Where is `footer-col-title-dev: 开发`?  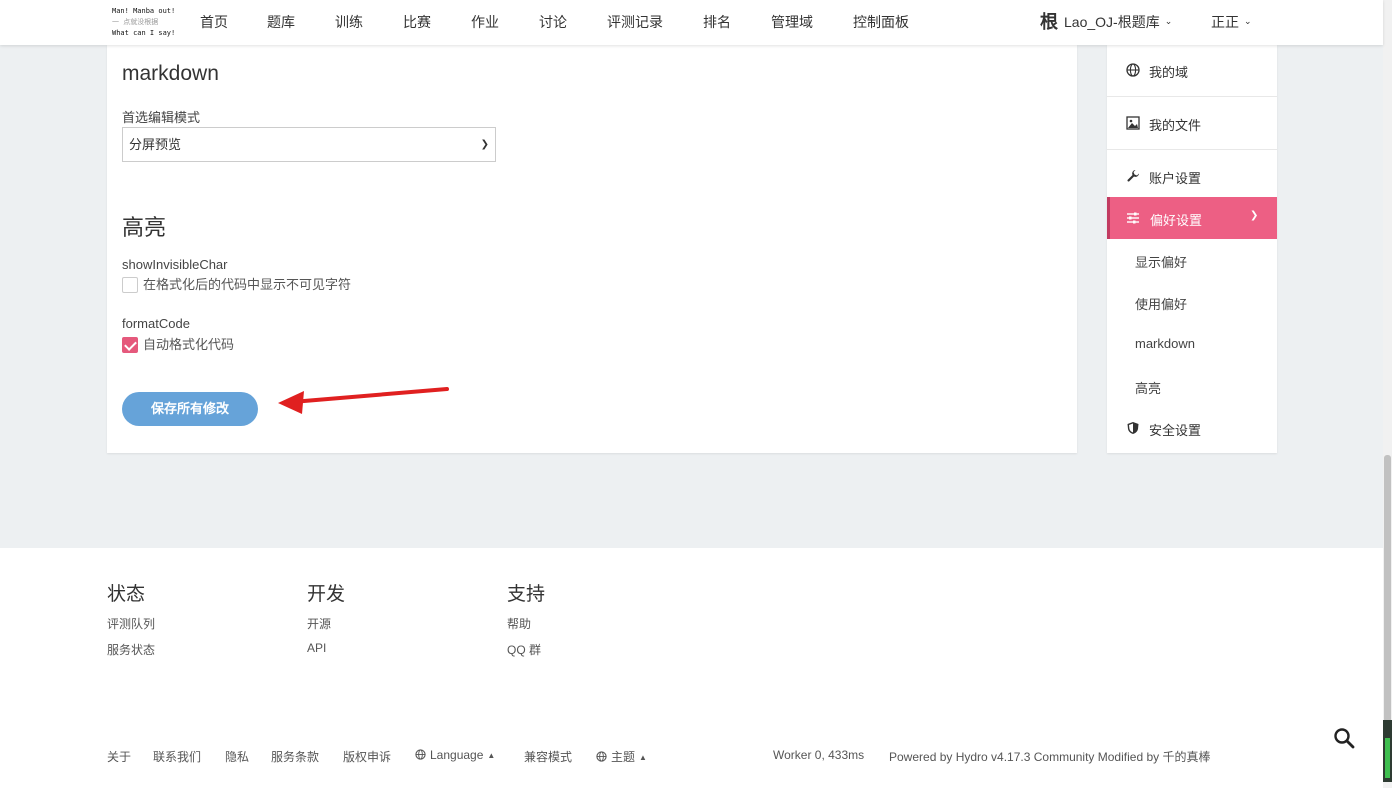
footer-col-title-dev: 开发 is located at coordinates (326, 594).